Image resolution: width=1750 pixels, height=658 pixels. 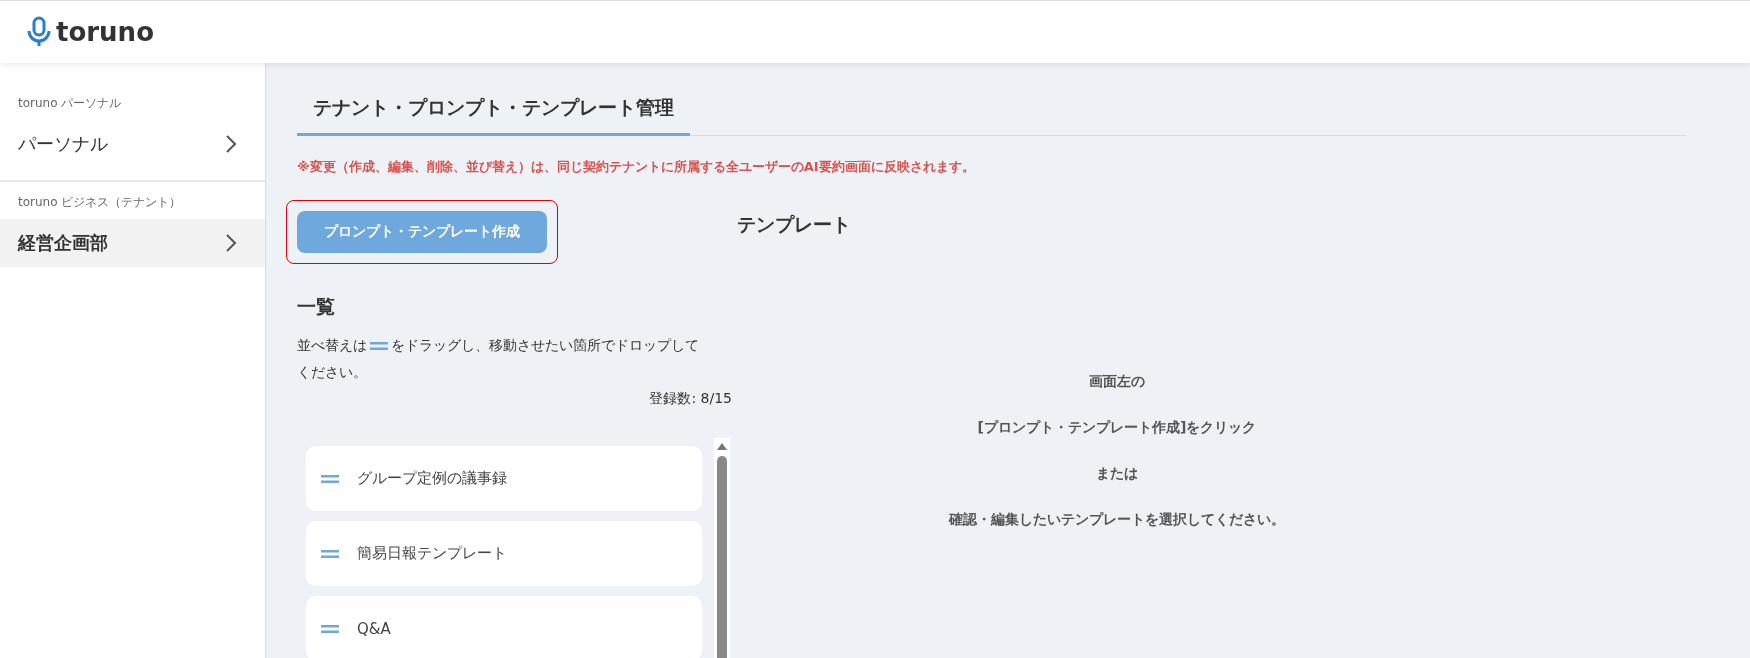 What do you see at coordinates (39, 32) in the screenshot?
I see `microphone-icon` at bounding box center [39, 32].